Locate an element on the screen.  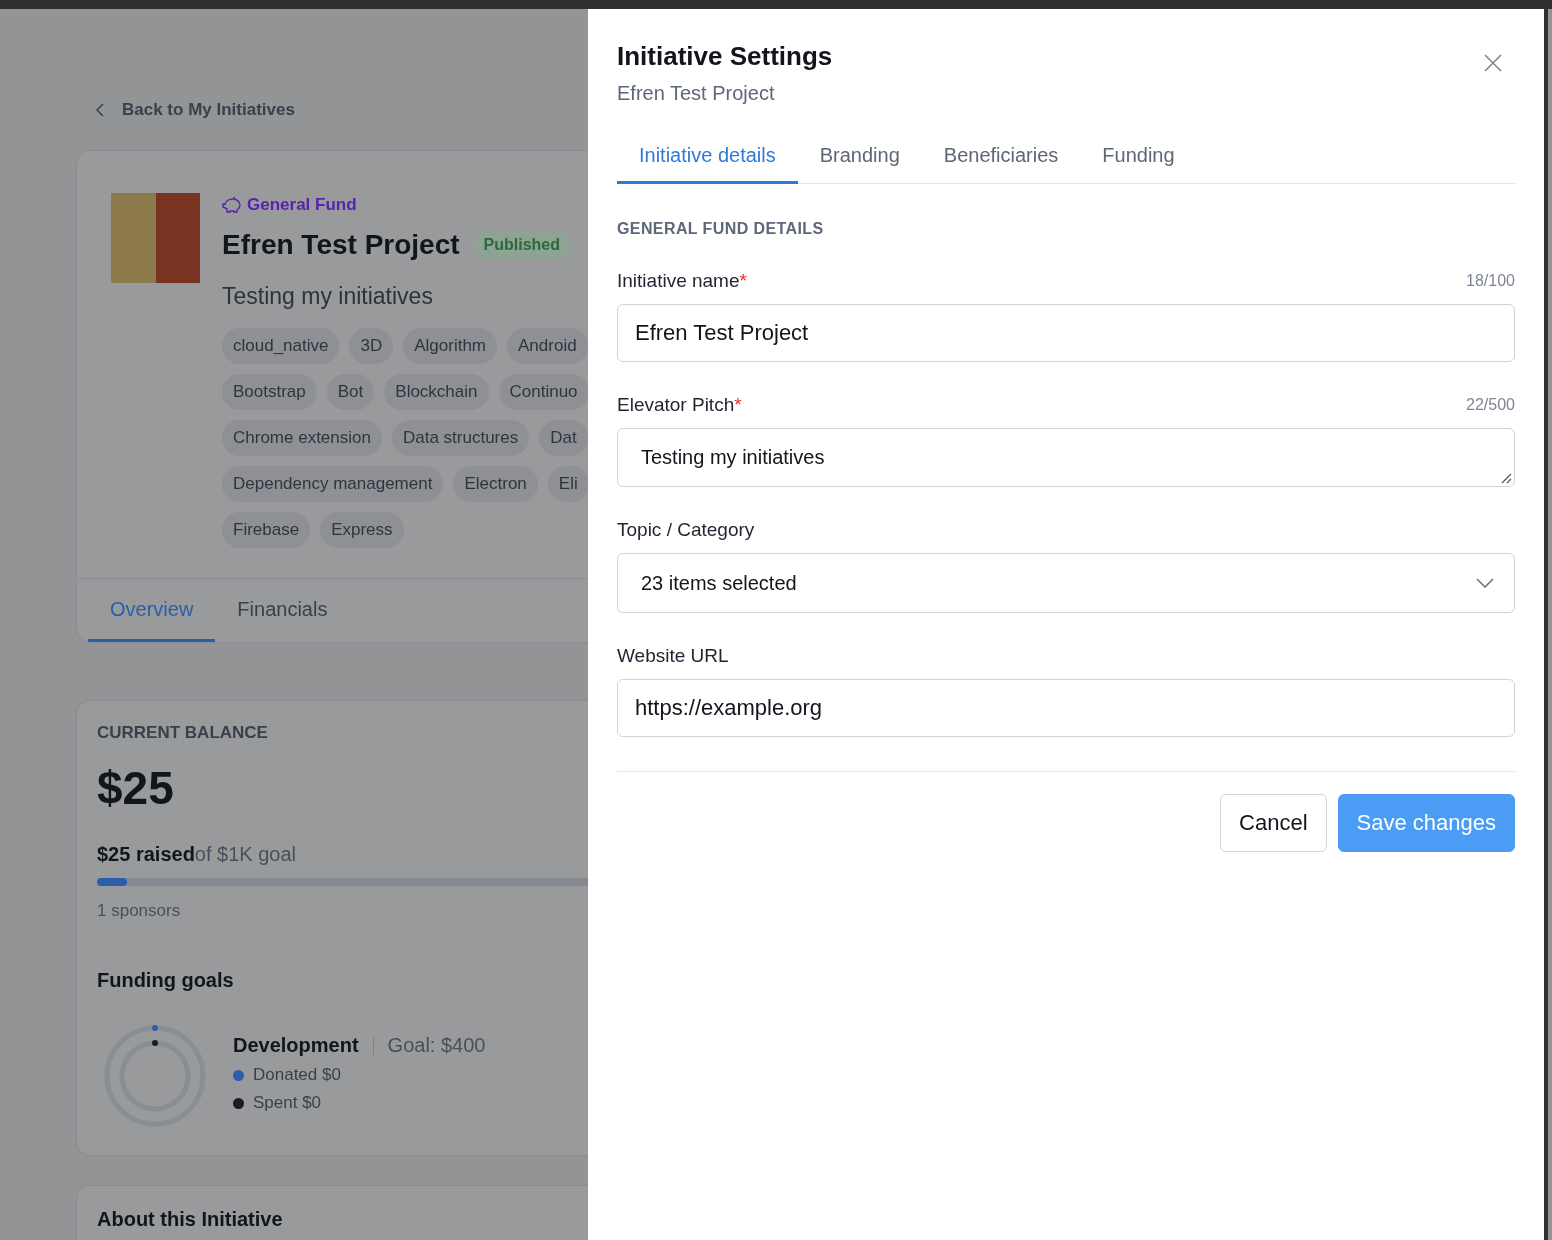
drawer-title: Initiative Settings is located at coordinates (725, 56).